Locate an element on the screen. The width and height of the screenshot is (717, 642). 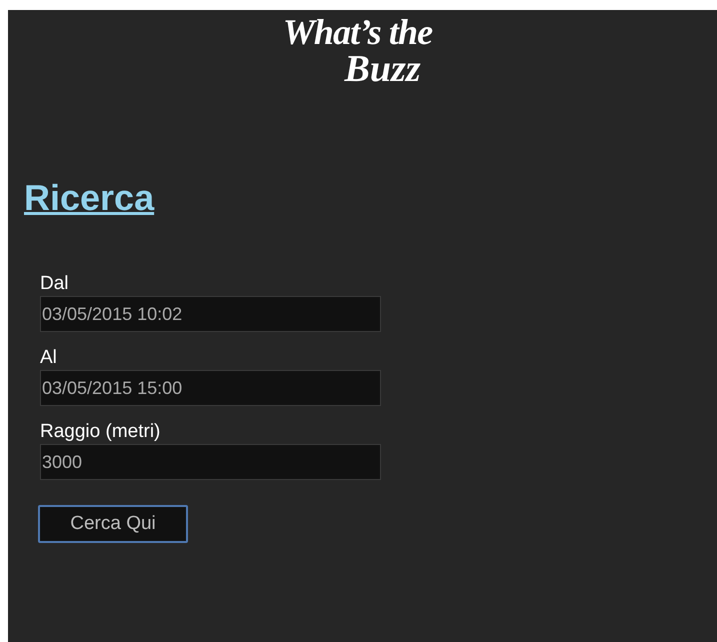
logo-text: Buzz is located at coordinates (382, 69).